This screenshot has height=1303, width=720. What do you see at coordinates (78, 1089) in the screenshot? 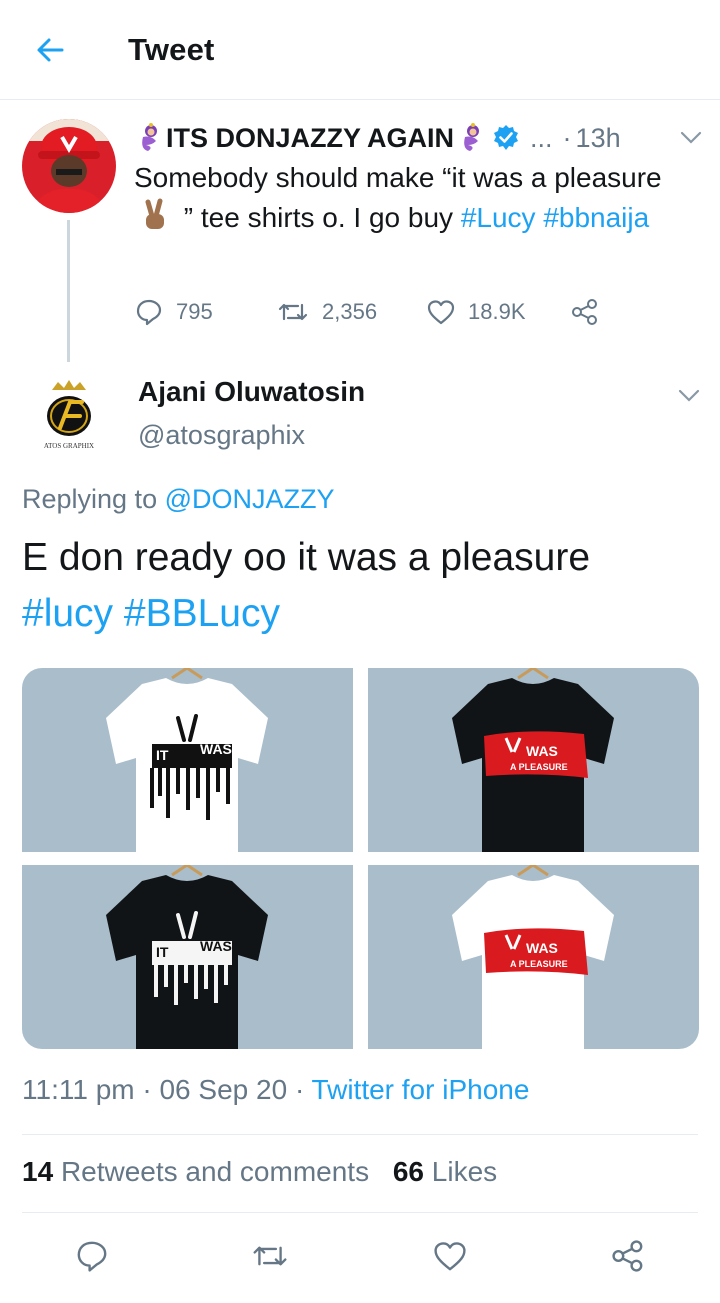
I see `tweet-time: 11:11 pm` at bounding box center [78, 1089].